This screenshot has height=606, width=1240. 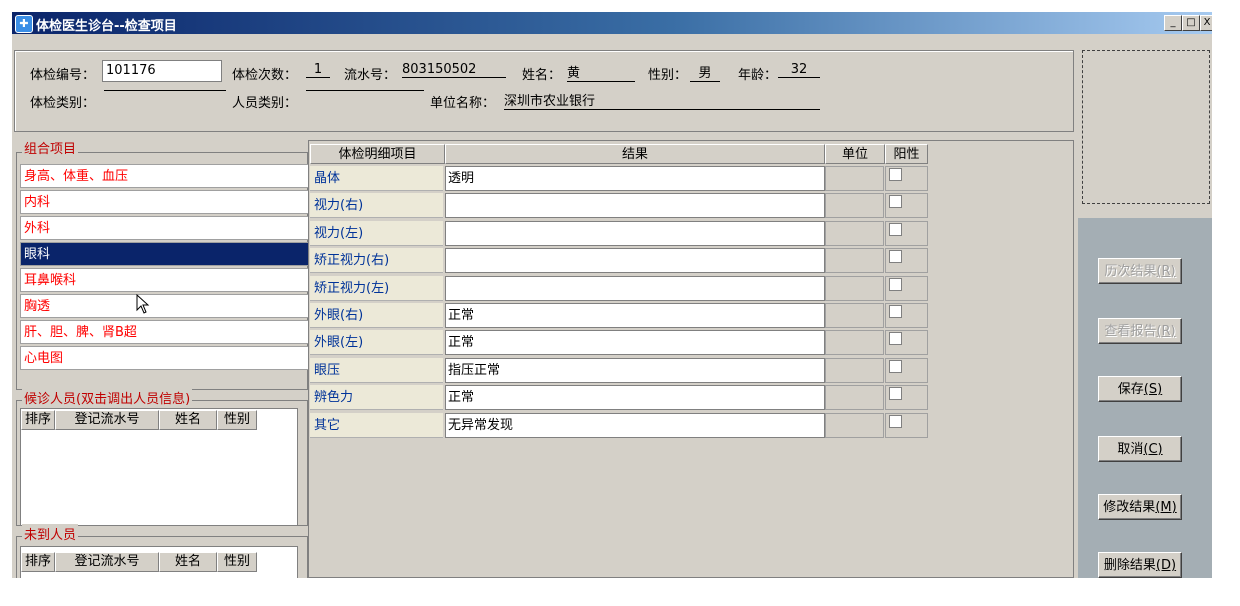 What do you see at coordinates (38, 420) in the screenshot?
I see `waiting-col-order: 排序` at bounding box center [38, 420].